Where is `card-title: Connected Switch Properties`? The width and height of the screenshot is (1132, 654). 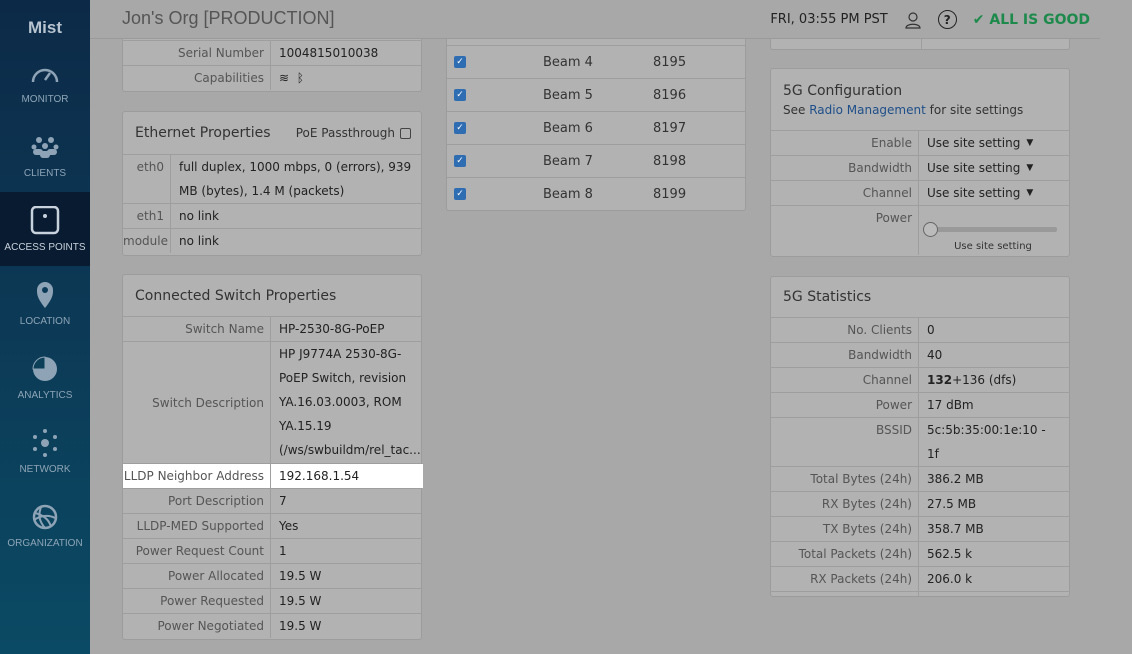
card-title: Connected Switch Properties is located at coordinates (236, 295).